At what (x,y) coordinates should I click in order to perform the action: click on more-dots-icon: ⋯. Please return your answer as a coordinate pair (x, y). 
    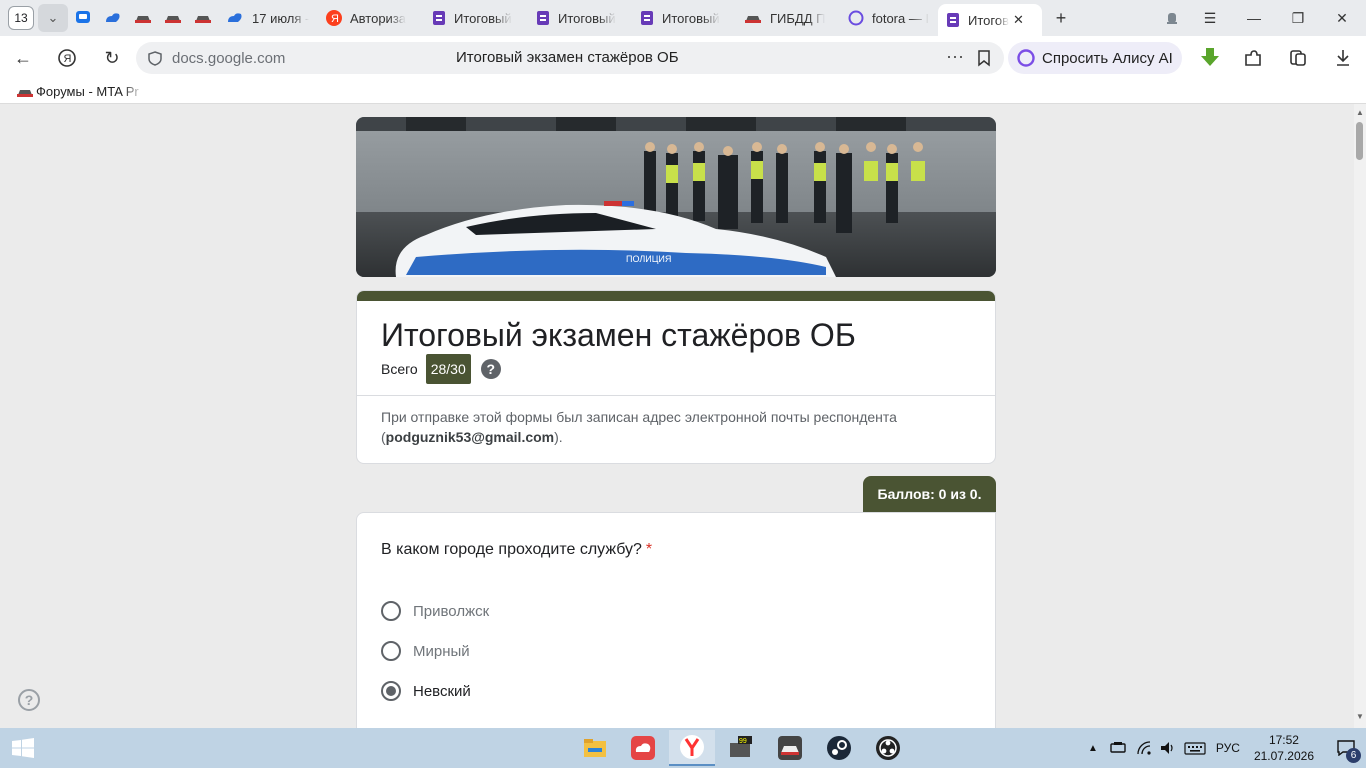
    Looking at the image, I should click on (955, 57).